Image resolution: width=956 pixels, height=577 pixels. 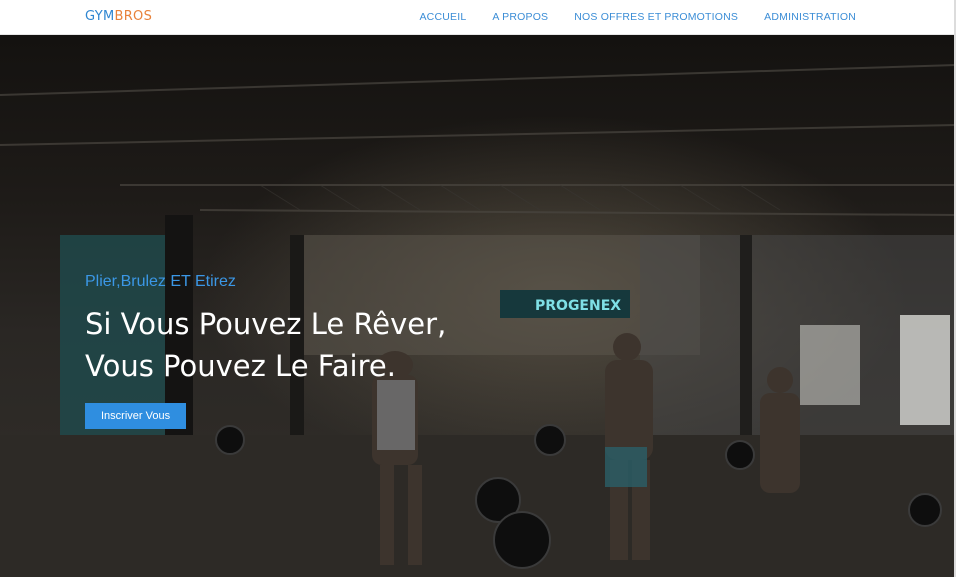 What do you see at coordinates (136, 416) in the screenshot?
I see `signup-button: Inscriver Vous` at bounding box center [136, 416].